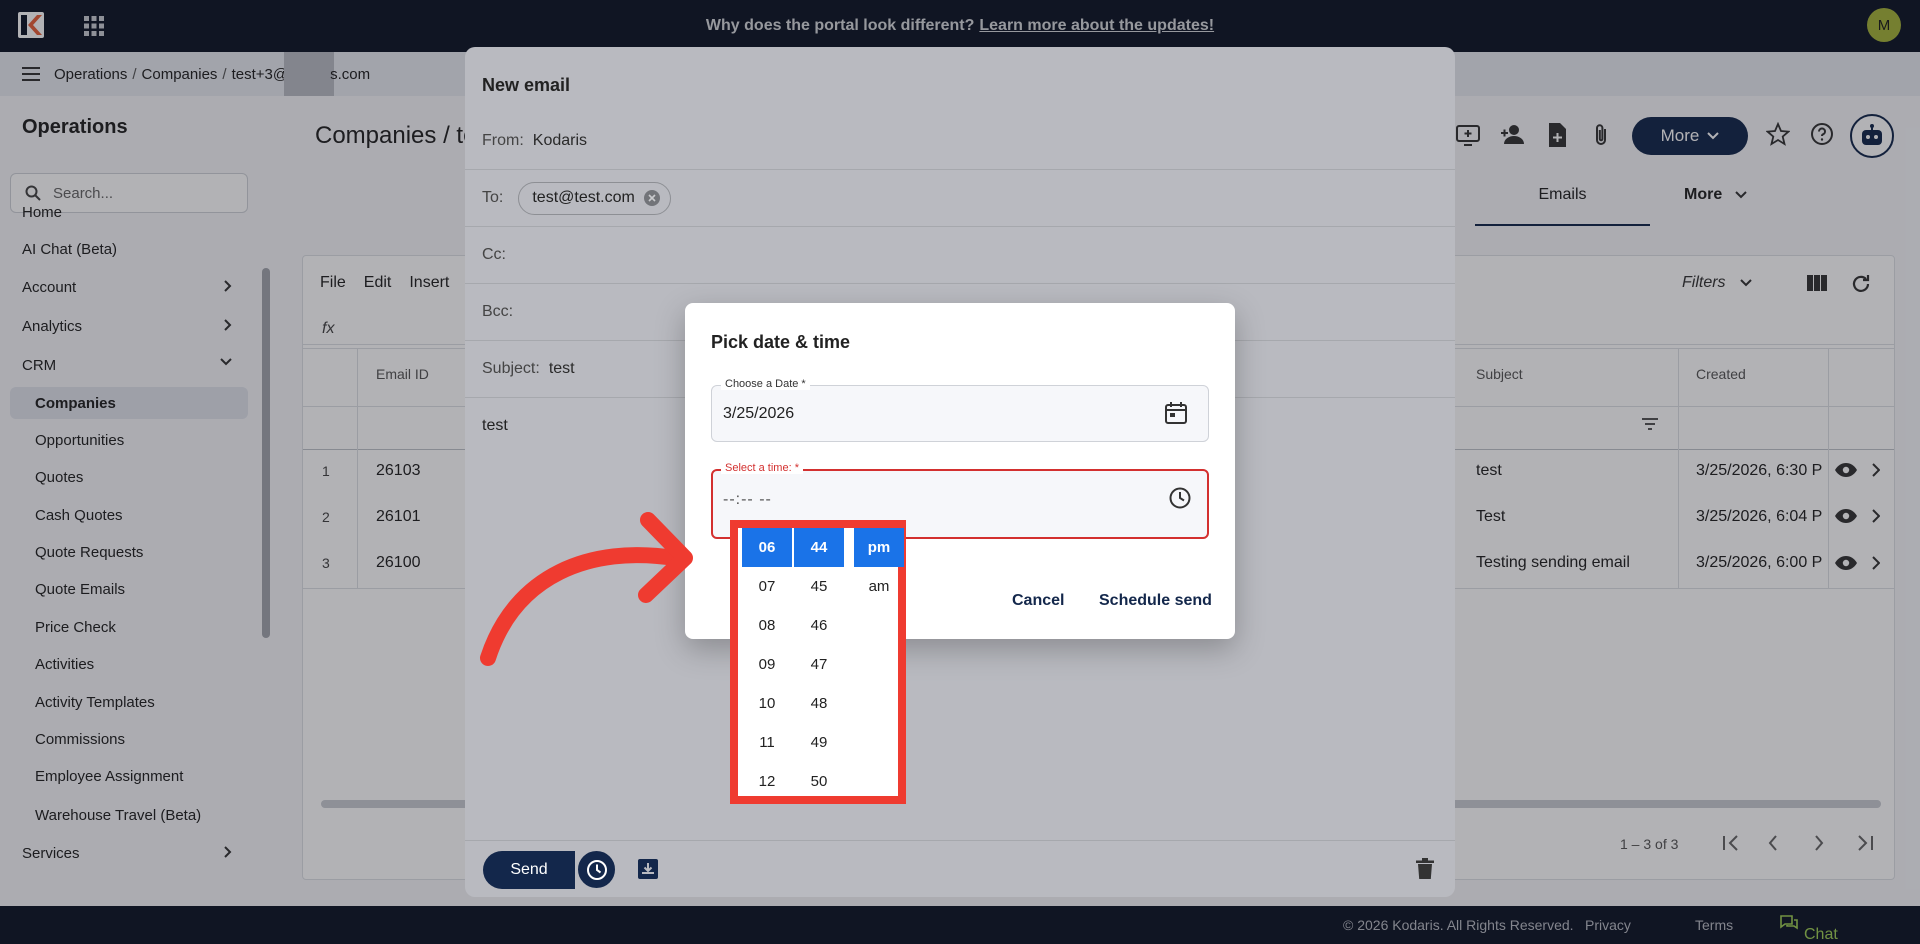 The height and width of the screenshot is (944, 1920). What do you see at coordinates (960, 141) in the screenshot?
I see `from-row: From: Kodaris` at bounding box center [960, 141].